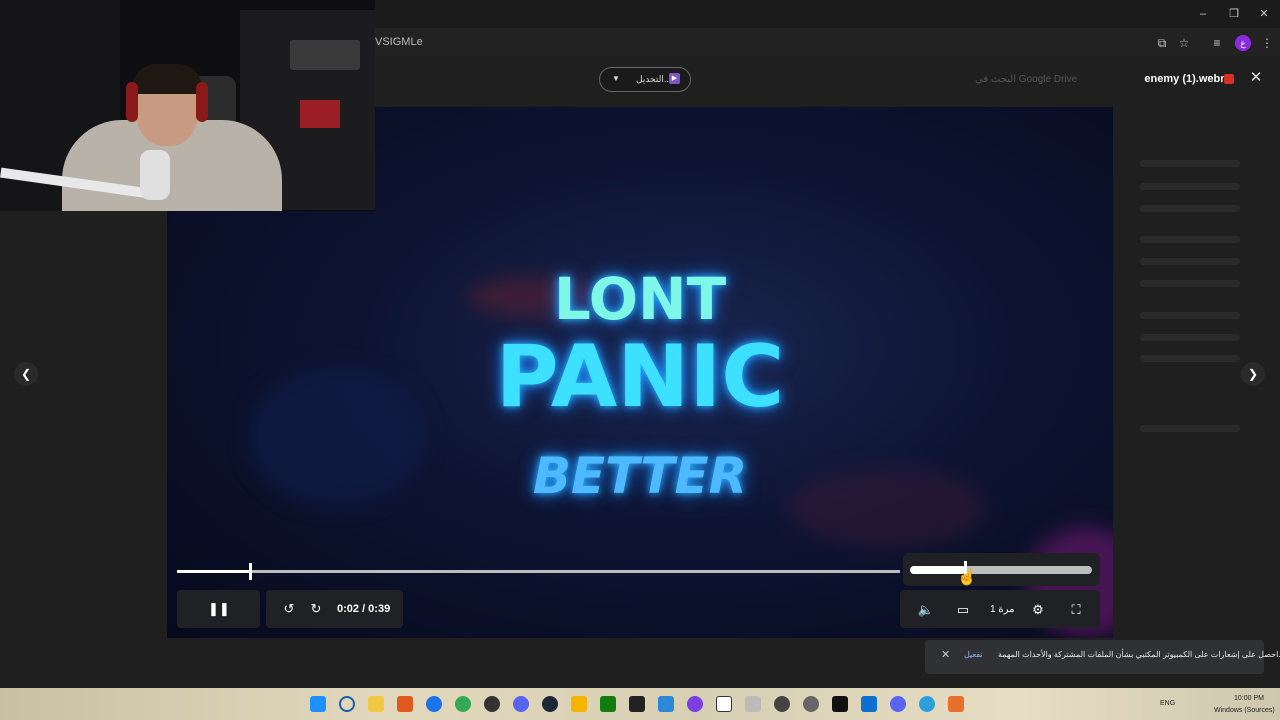 This screenshot has height=720, width=1280. What do you see at coordinates (1162, 43) in the screenshot?
I see `install-app-icon: ⧉` at bounding box center [1162, 43].